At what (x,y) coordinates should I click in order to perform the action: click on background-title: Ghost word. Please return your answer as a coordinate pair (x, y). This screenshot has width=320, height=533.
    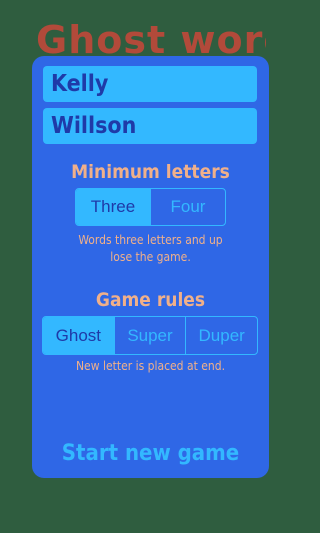
    Looking at the image, I should click on (151, 40).